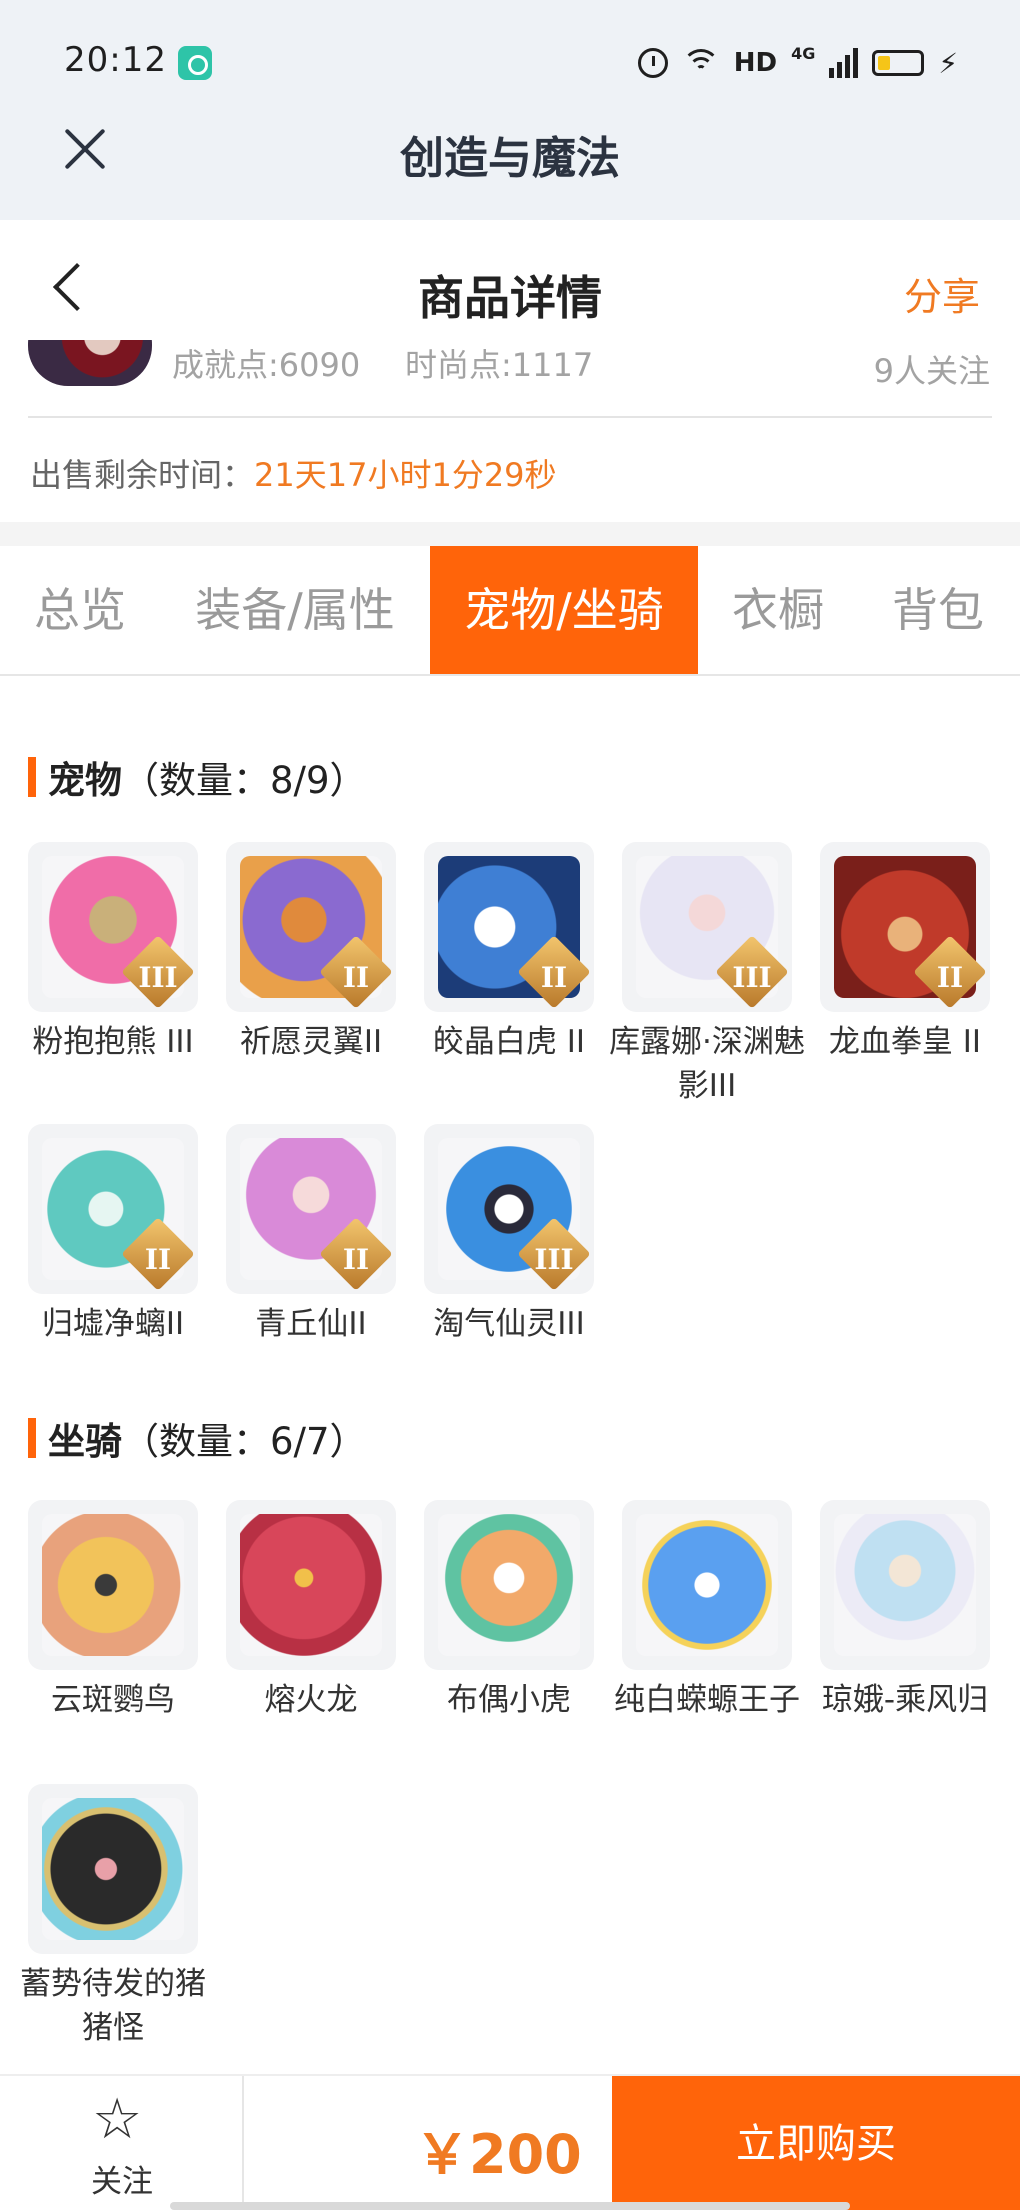 The height and width of the screenshot is (2210, 1020). What do you see at coordinates (510, 417) in the screenshot?
I see `divider` at bounding box center [510, 417].